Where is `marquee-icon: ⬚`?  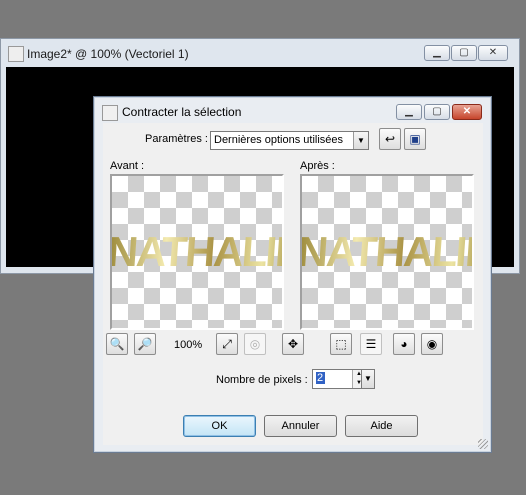 marquee-icon: ⬚ is located at coordinates (341, 344).